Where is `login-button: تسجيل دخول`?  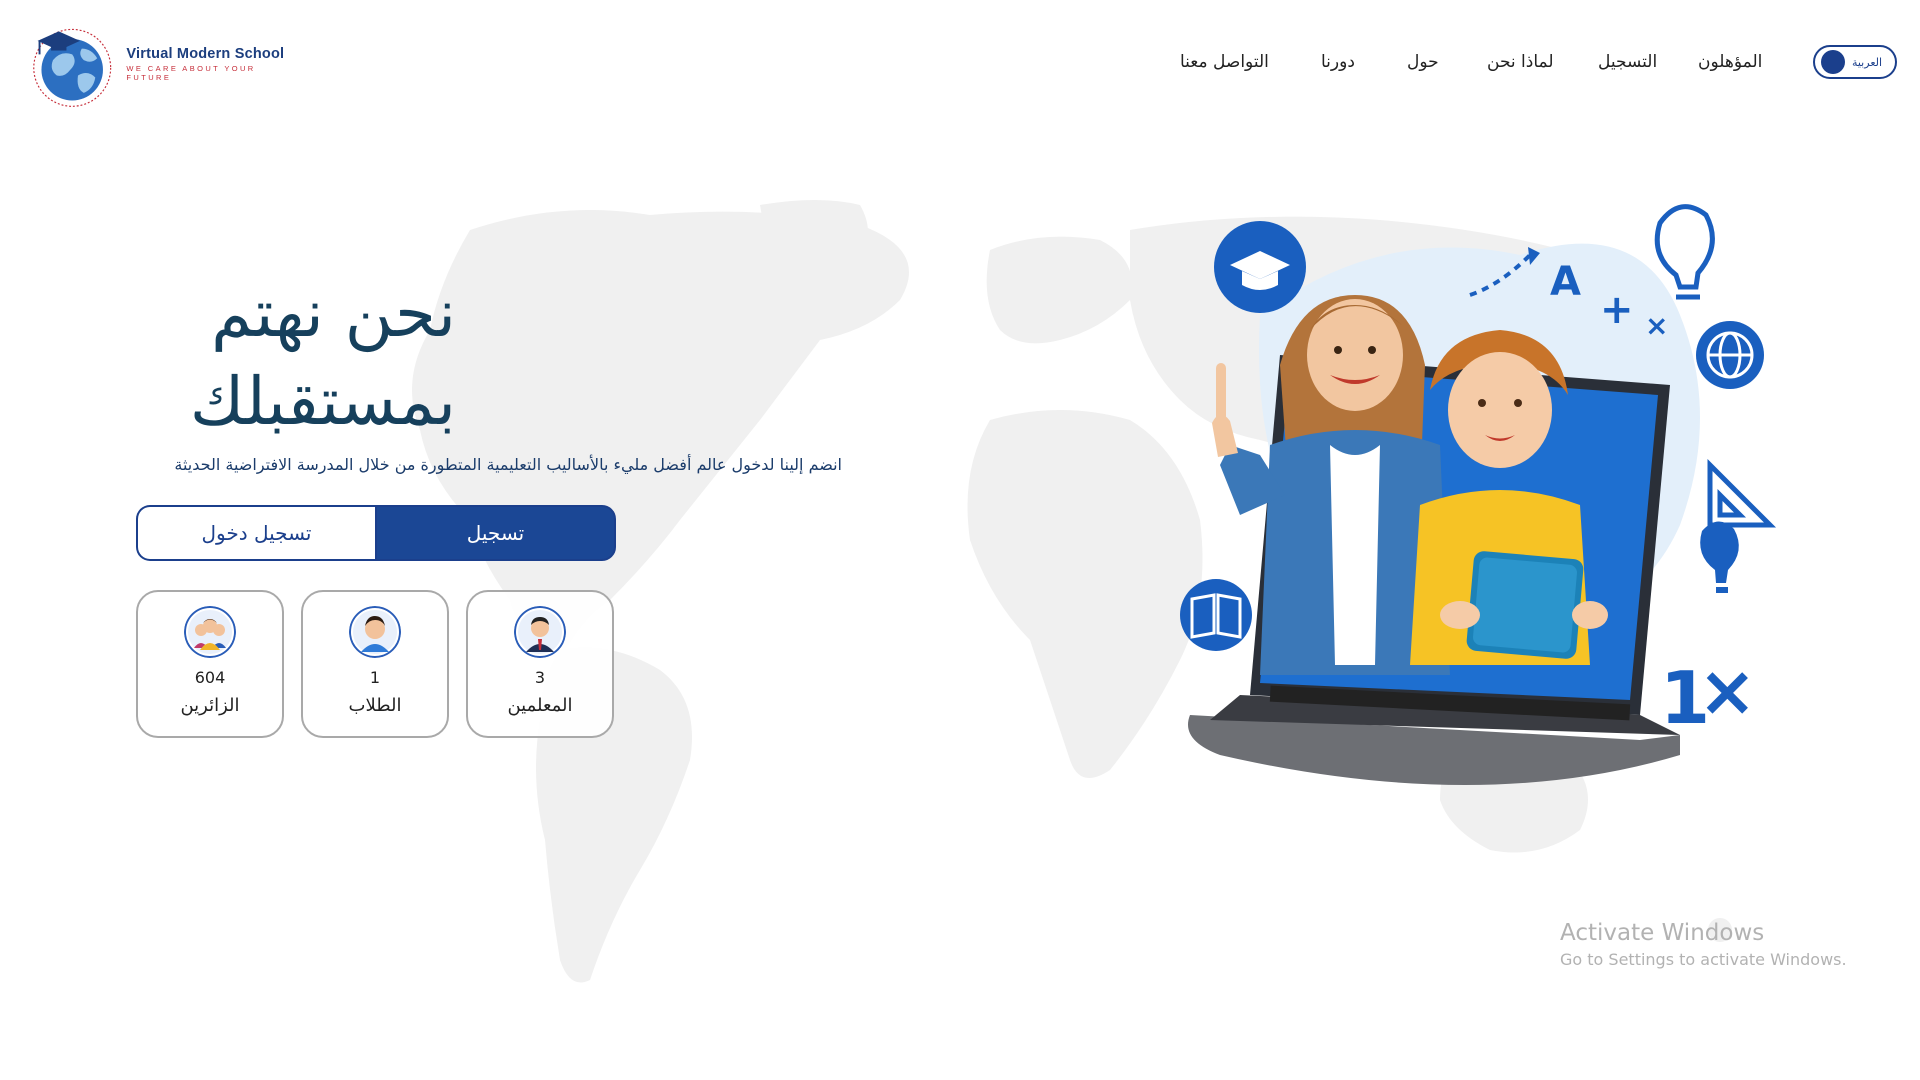 login-button: تسجيل دخول is located at coordinates (255, 533).